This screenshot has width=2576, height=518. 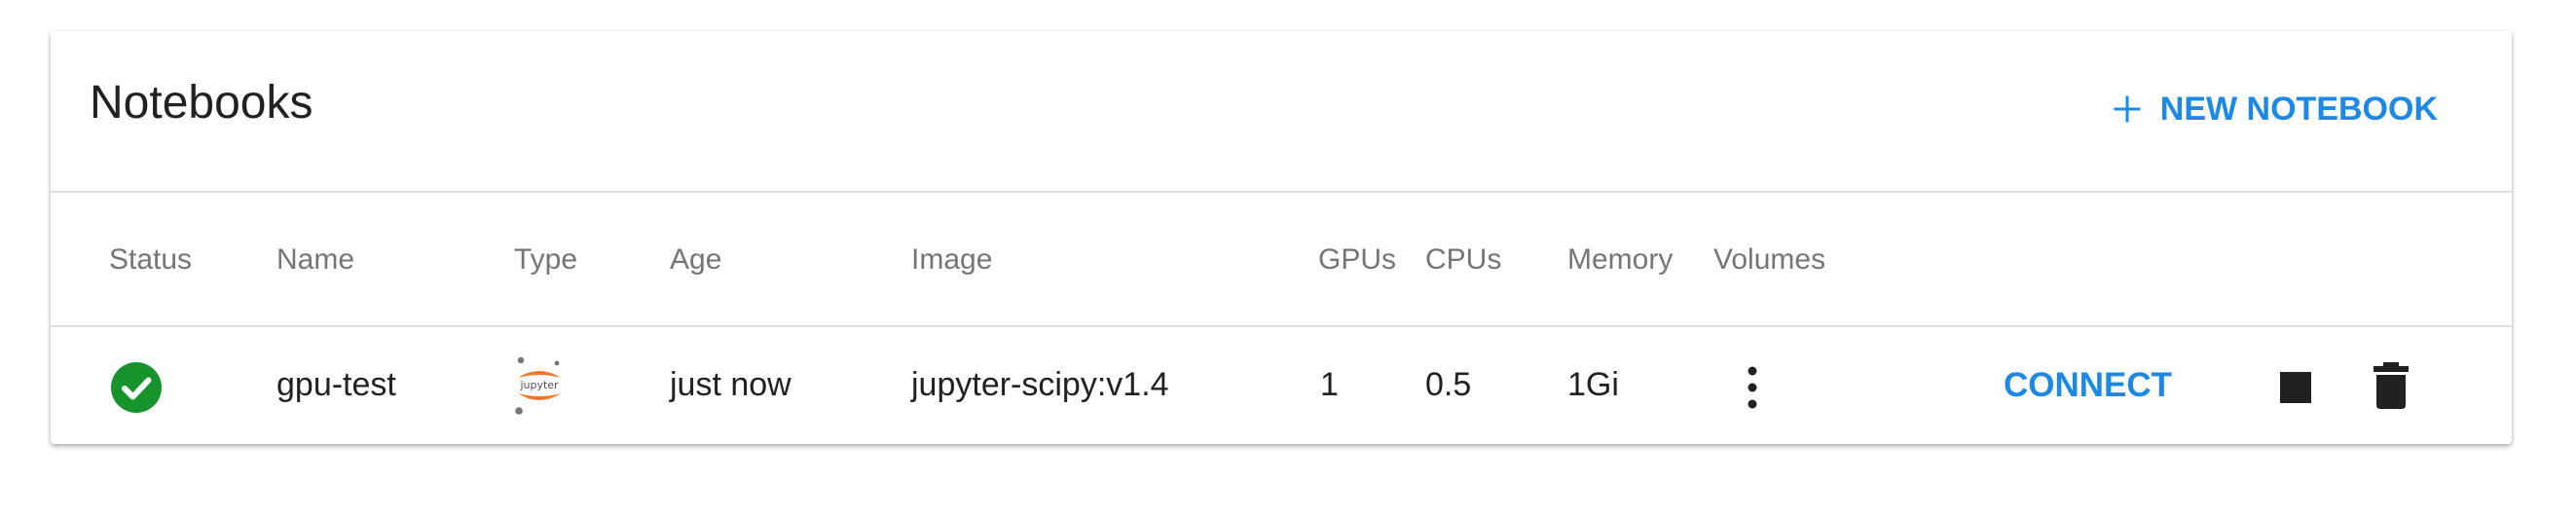 I want to click on column-header-memory: Memory, so click(x=1620, y=259).